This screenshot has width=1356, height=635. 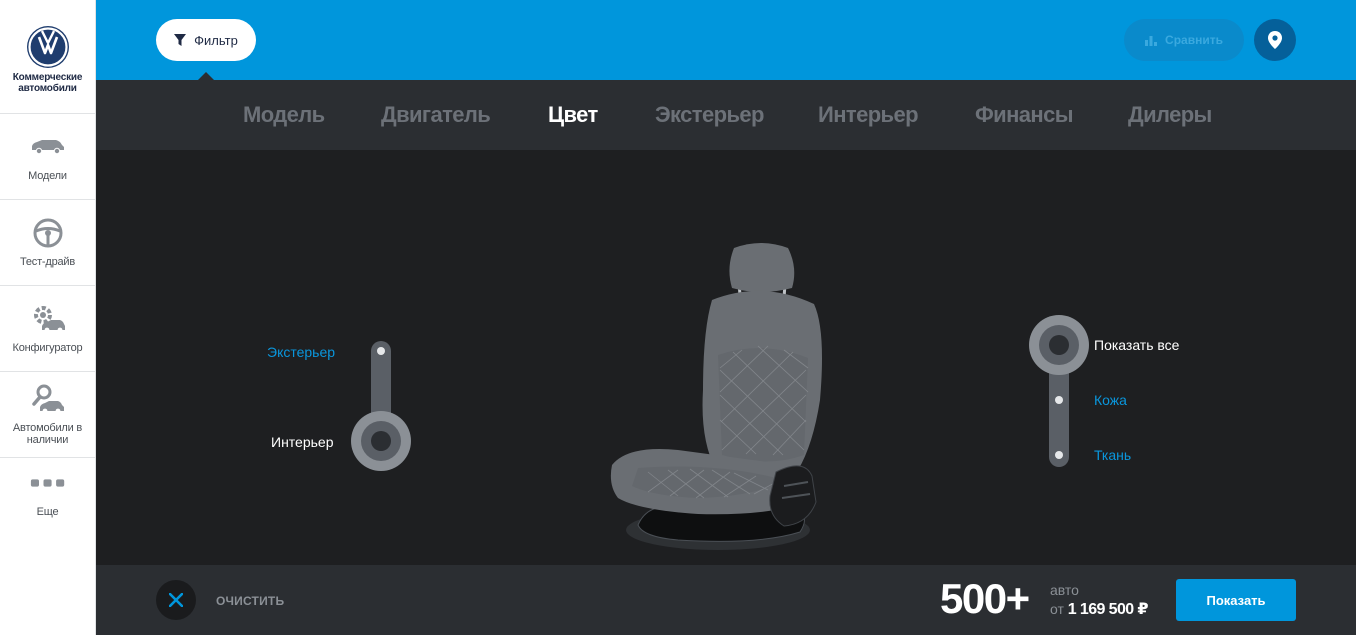 I want to click on more-dots-icon, so click(x=48, y=483).